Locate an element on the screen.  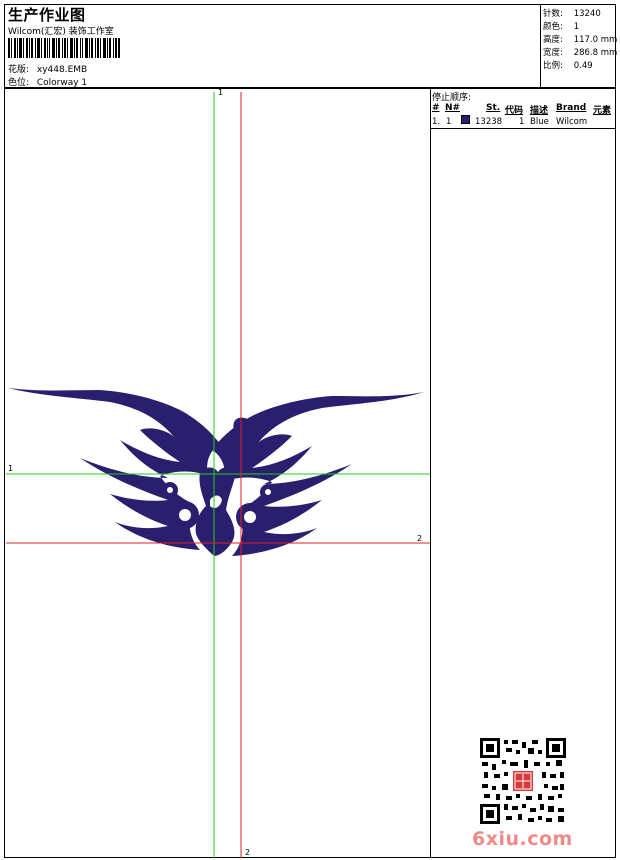
row-divider is located at coordinates (523, 128).